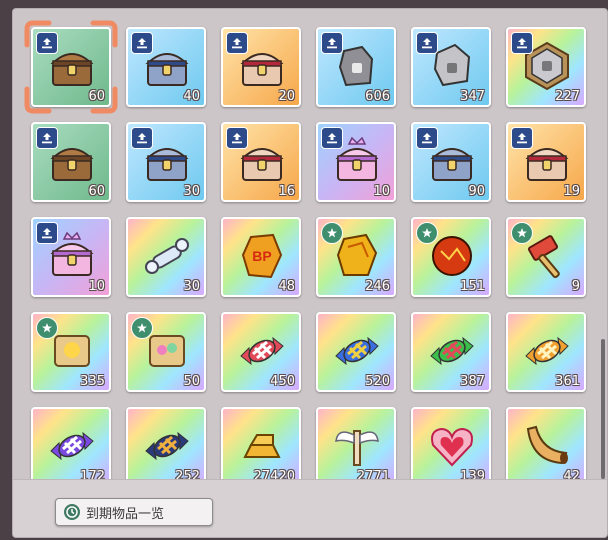 The height and width of the screenshot is (540, 608). Describe the element at coordinates (571, 474) in the screenshot. I see `item-quantity: 42` at that location.